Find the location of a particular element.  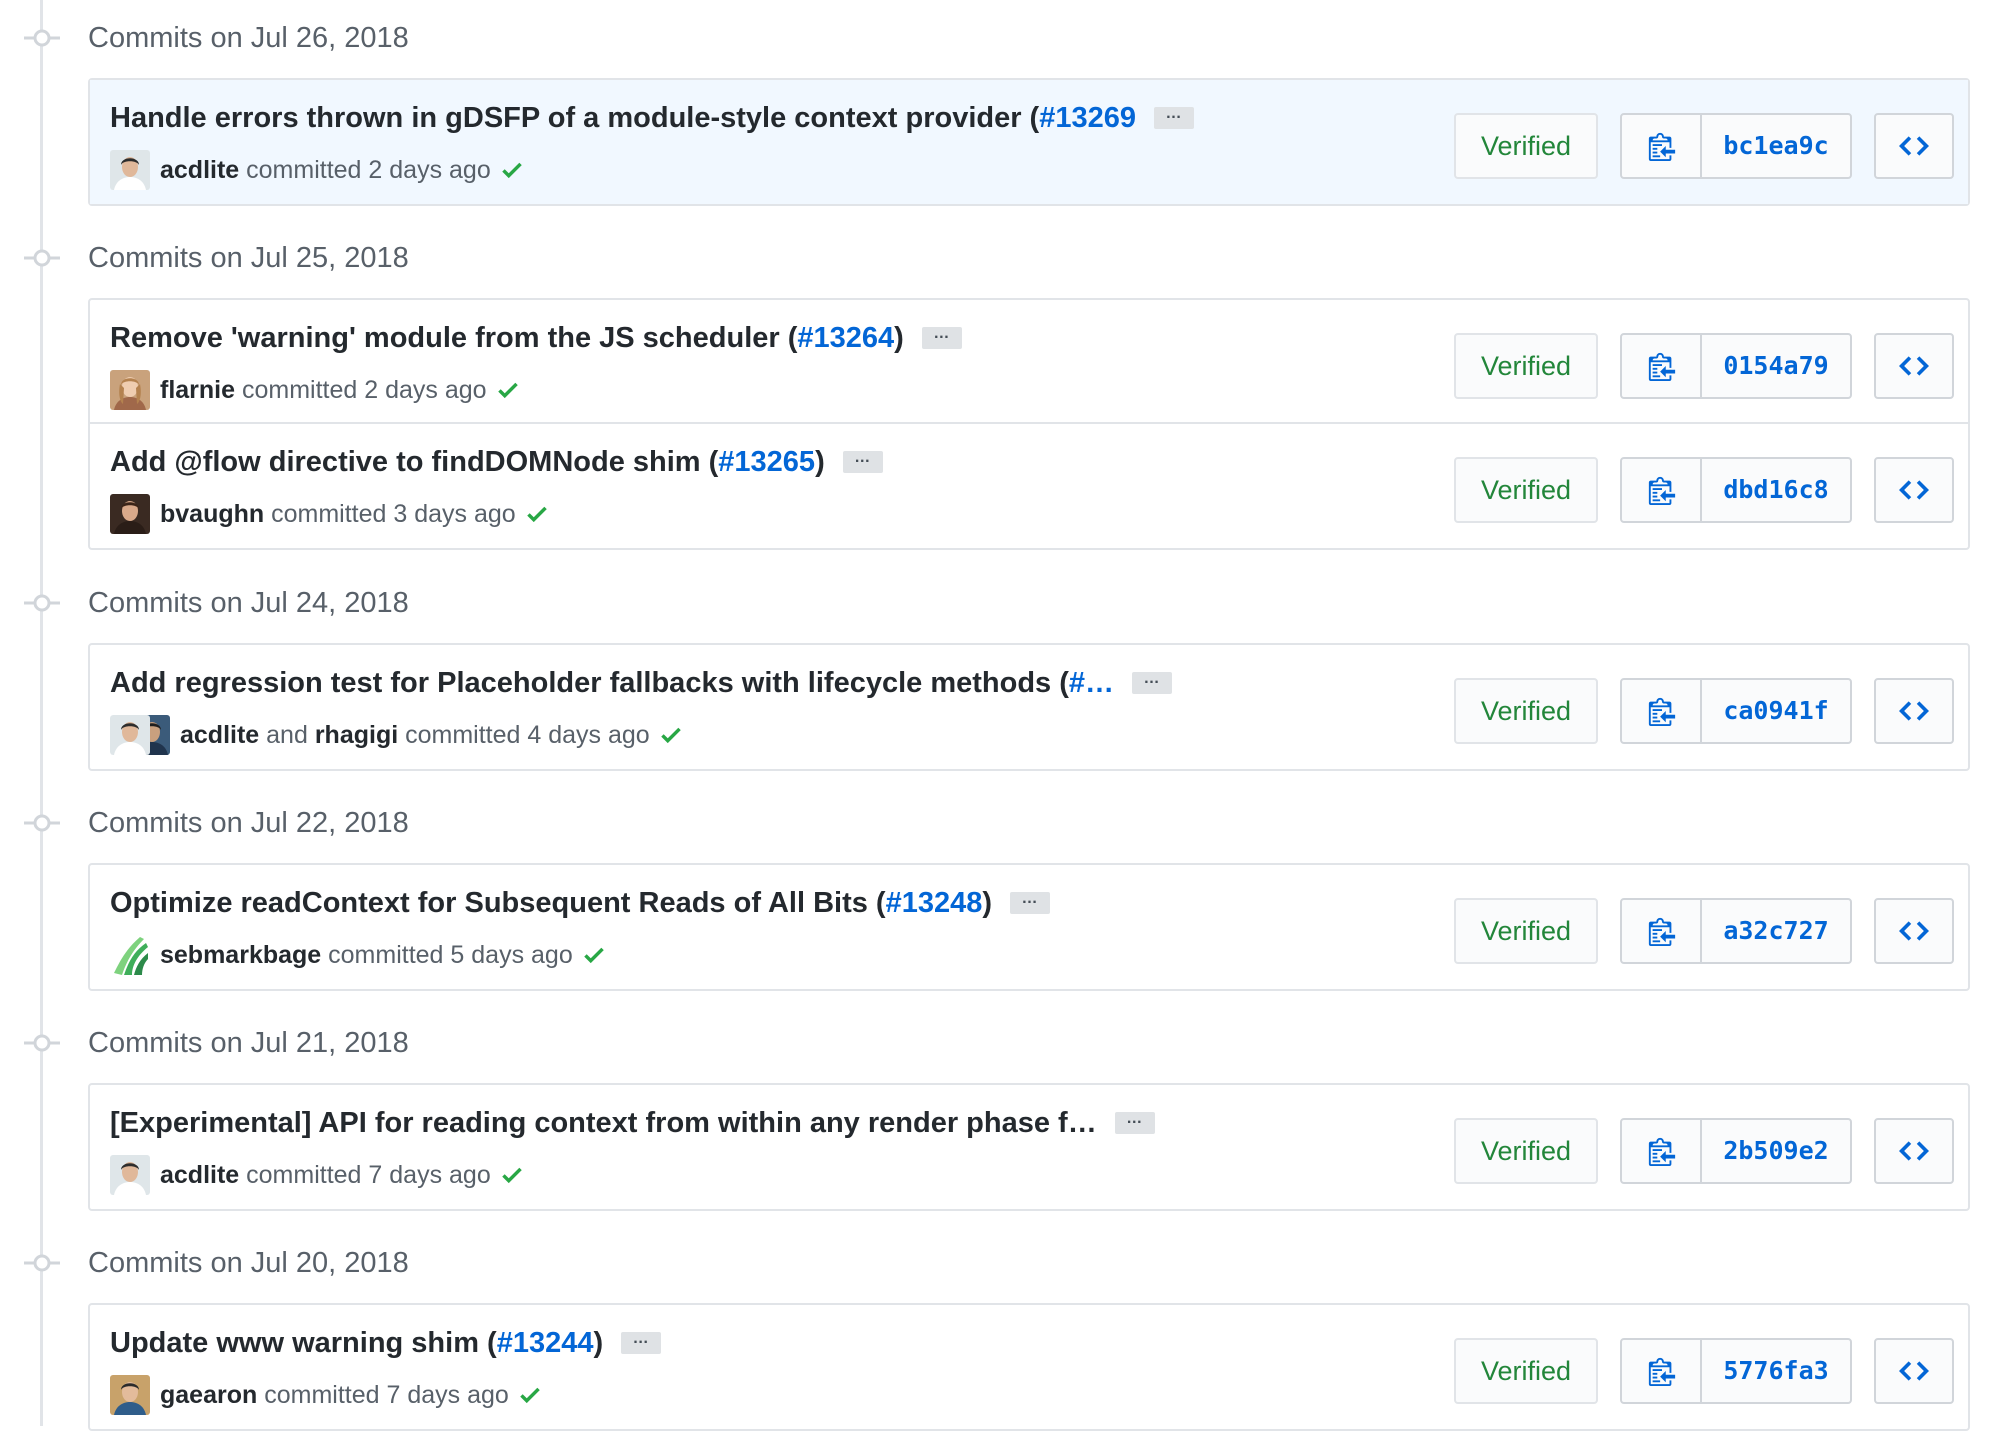

author-link: sebmarkbage is located at coordinates (240, 955).